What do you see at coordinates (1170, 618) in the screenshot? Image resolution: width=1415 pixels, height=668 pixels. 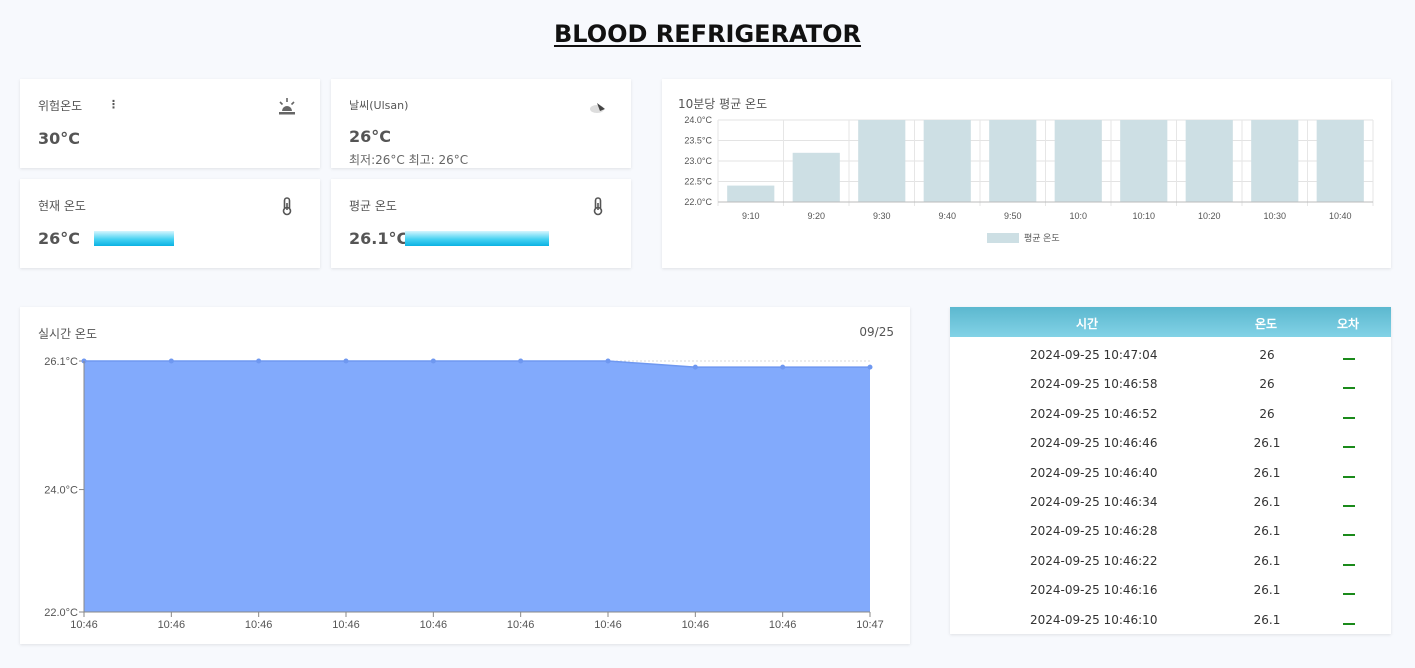 I see `table-row: 2024-09-25 10:46:10 26.1` at bounding box center [1170, 618].